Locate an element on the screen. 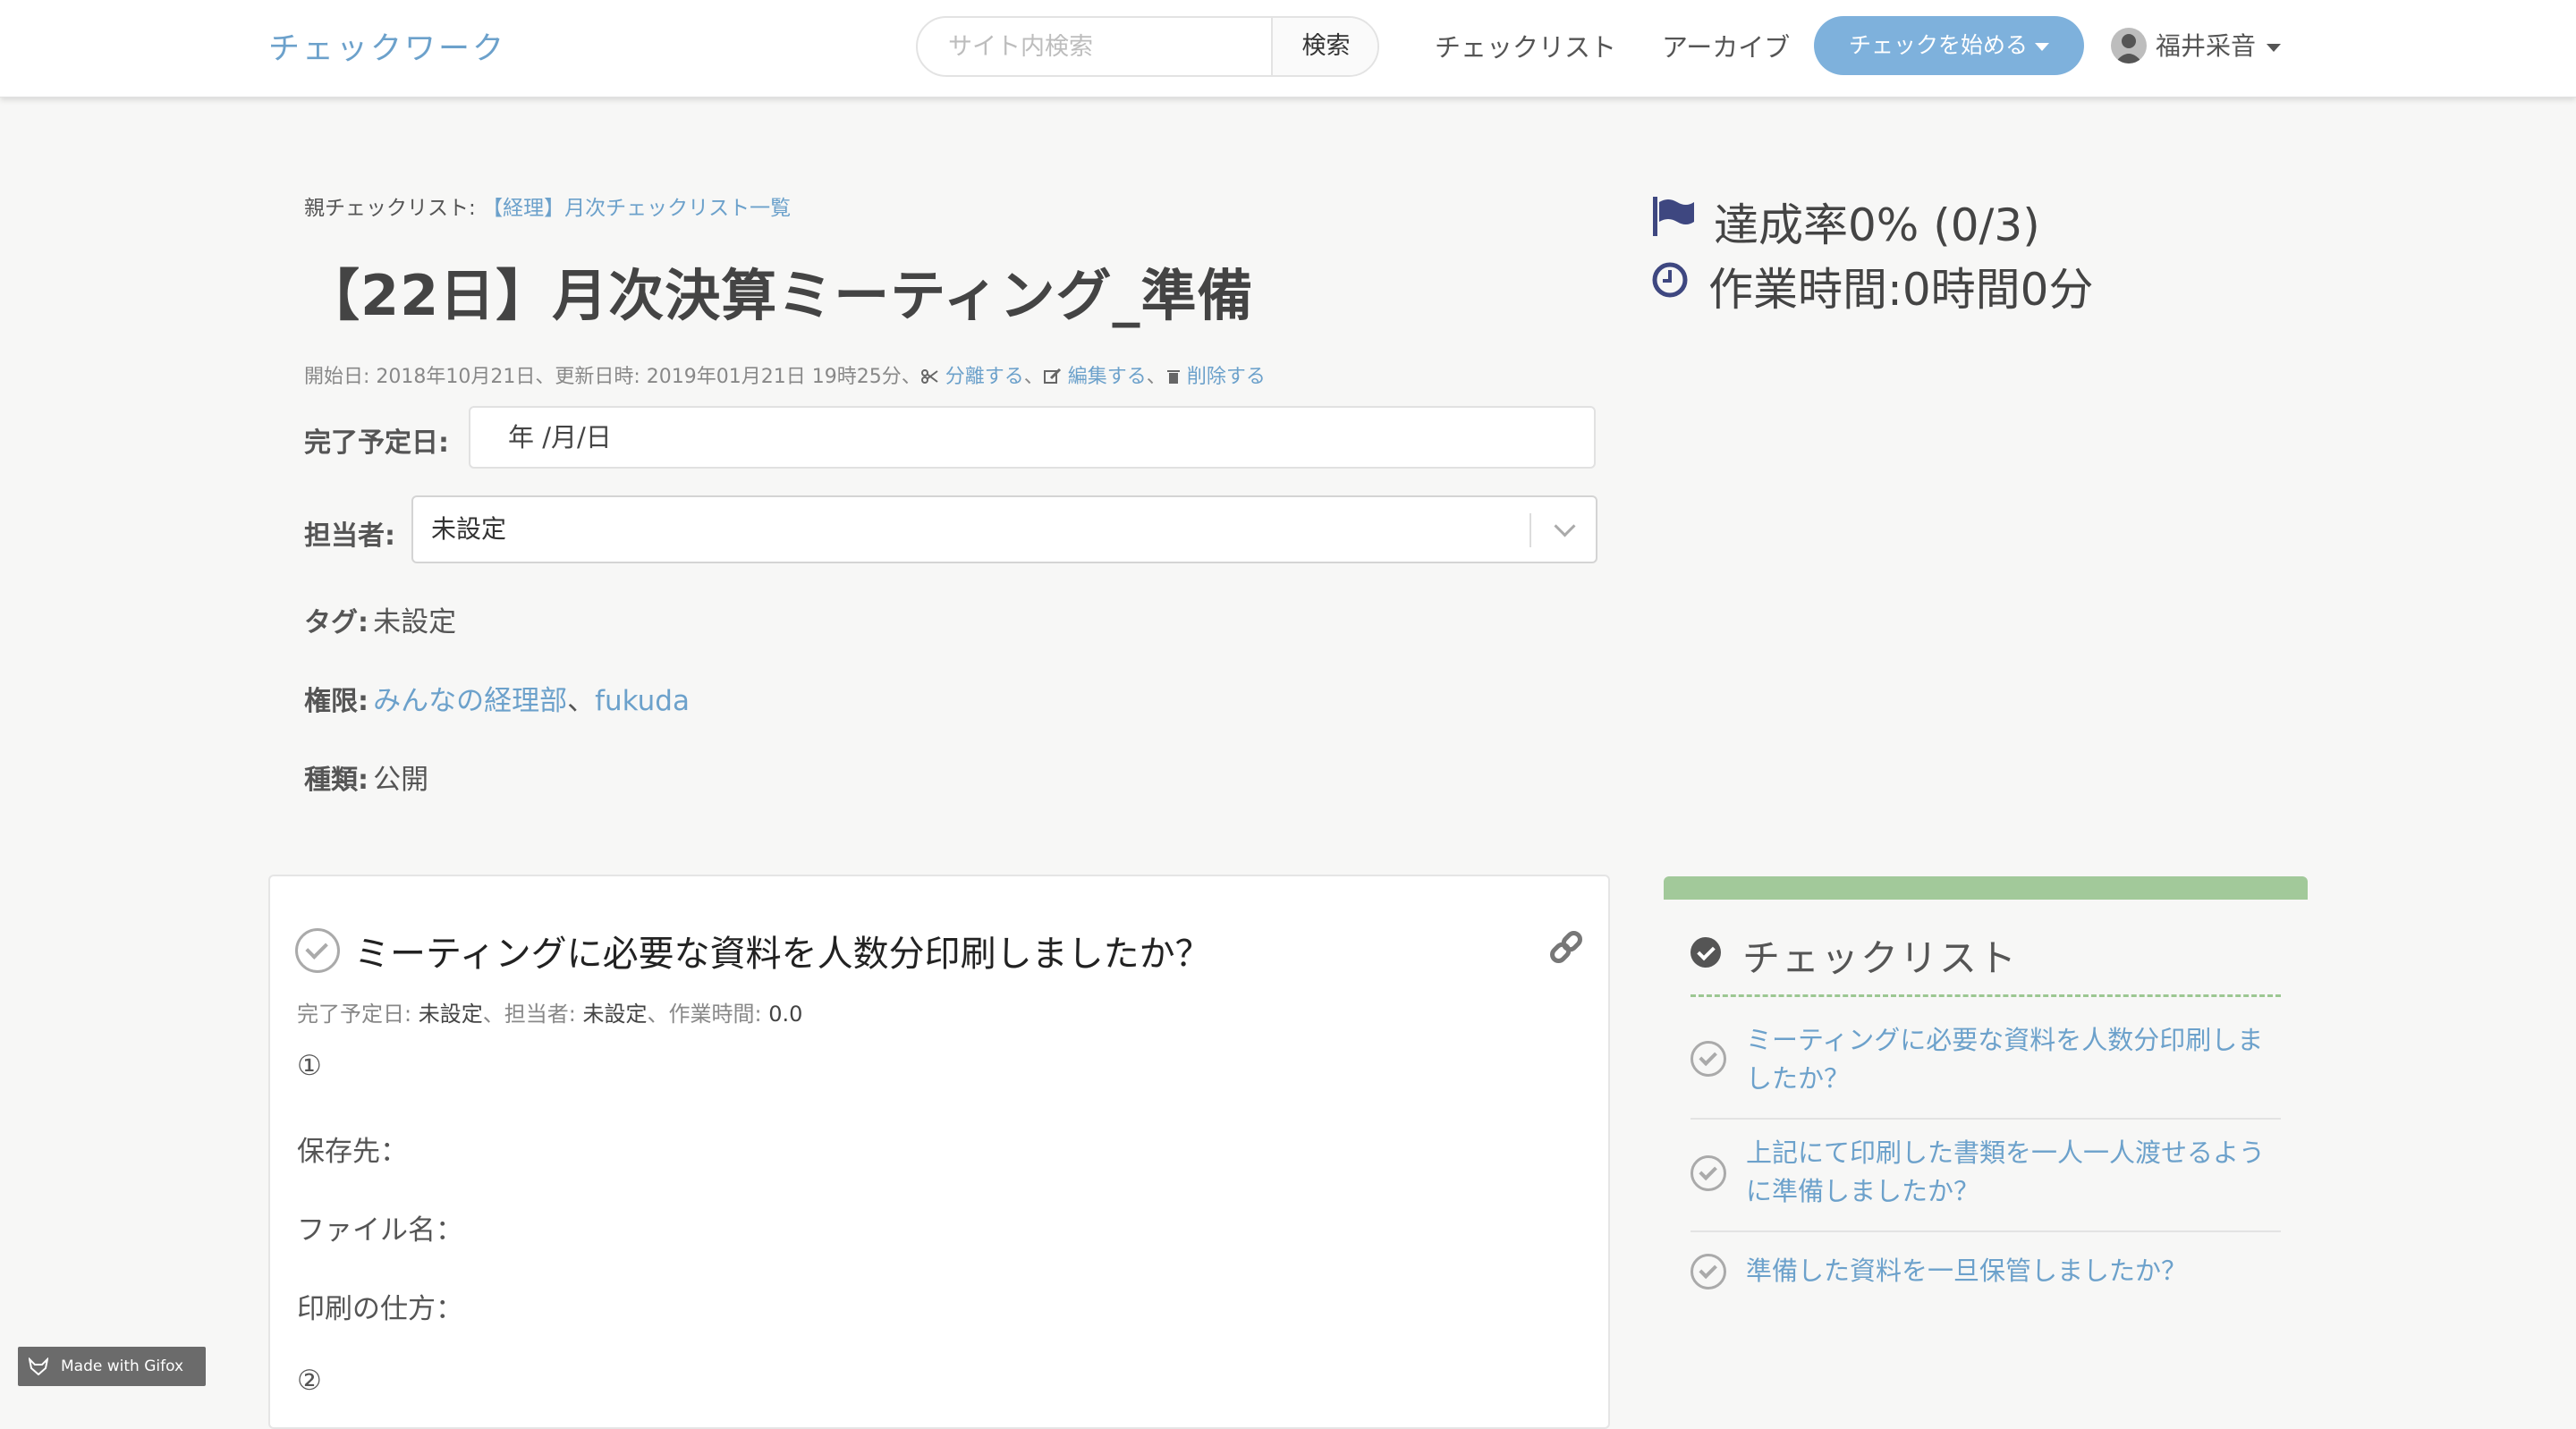 The height and width of the screenshot is (1429, 2576). parent-checklist: 親チェックリスト: 【経理】月次チェックリスト一覧 is located at coordinates (547, 205).